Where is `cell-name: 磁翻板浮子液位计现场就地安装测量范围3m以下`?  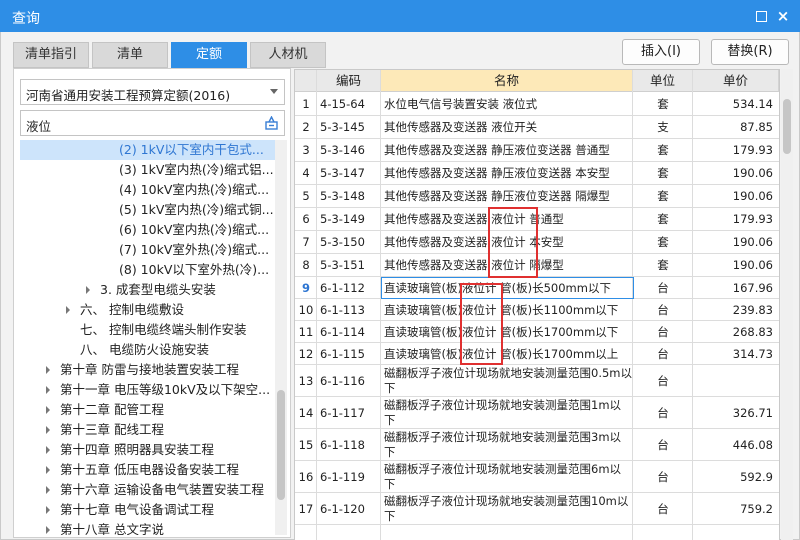
cell-name: 磁翻板浮子液位计现场就地安装测量范围3m以下 is located at coordinates (508, 445).